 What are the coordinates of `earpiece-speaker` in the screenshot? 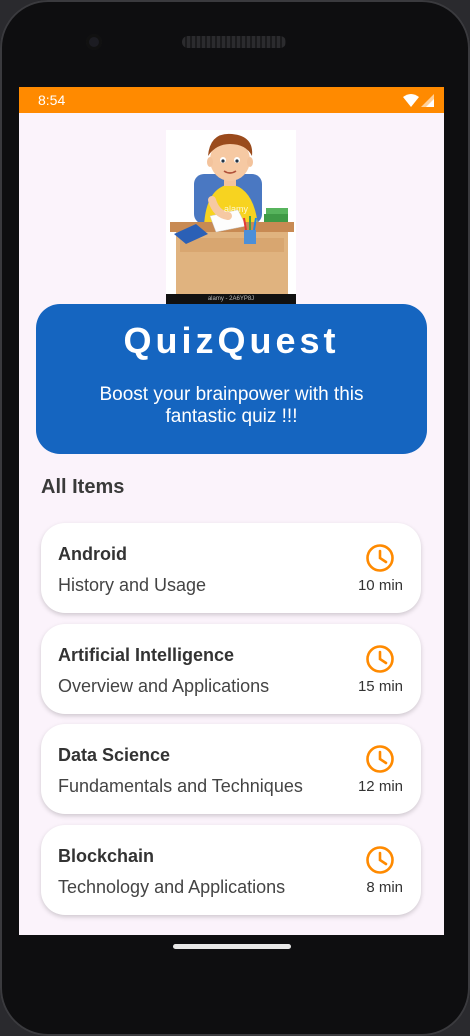 It's located at (234, 42).